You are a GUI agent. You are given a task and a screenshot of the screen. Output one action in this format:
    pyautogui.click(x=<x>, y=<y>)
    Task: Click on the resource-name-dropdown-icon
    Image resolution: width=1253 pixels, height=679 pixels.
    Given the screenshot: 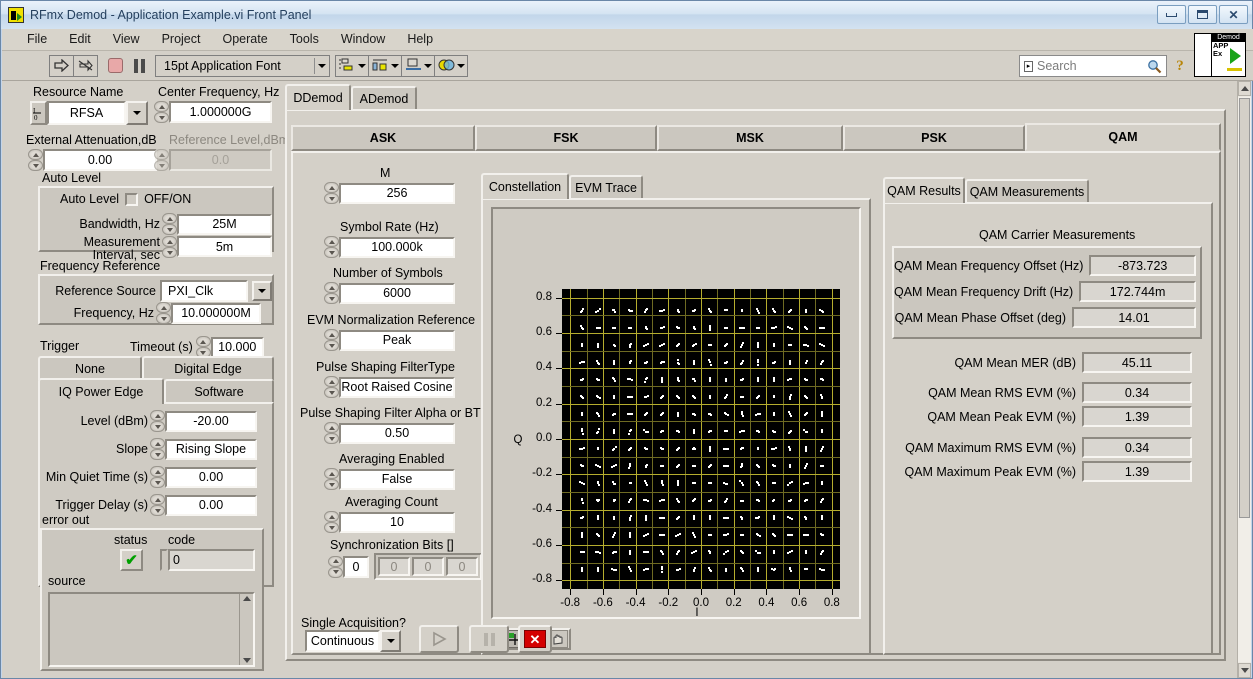 What is the action you would take?
    pyautogui.click(x=137, y=113)
    